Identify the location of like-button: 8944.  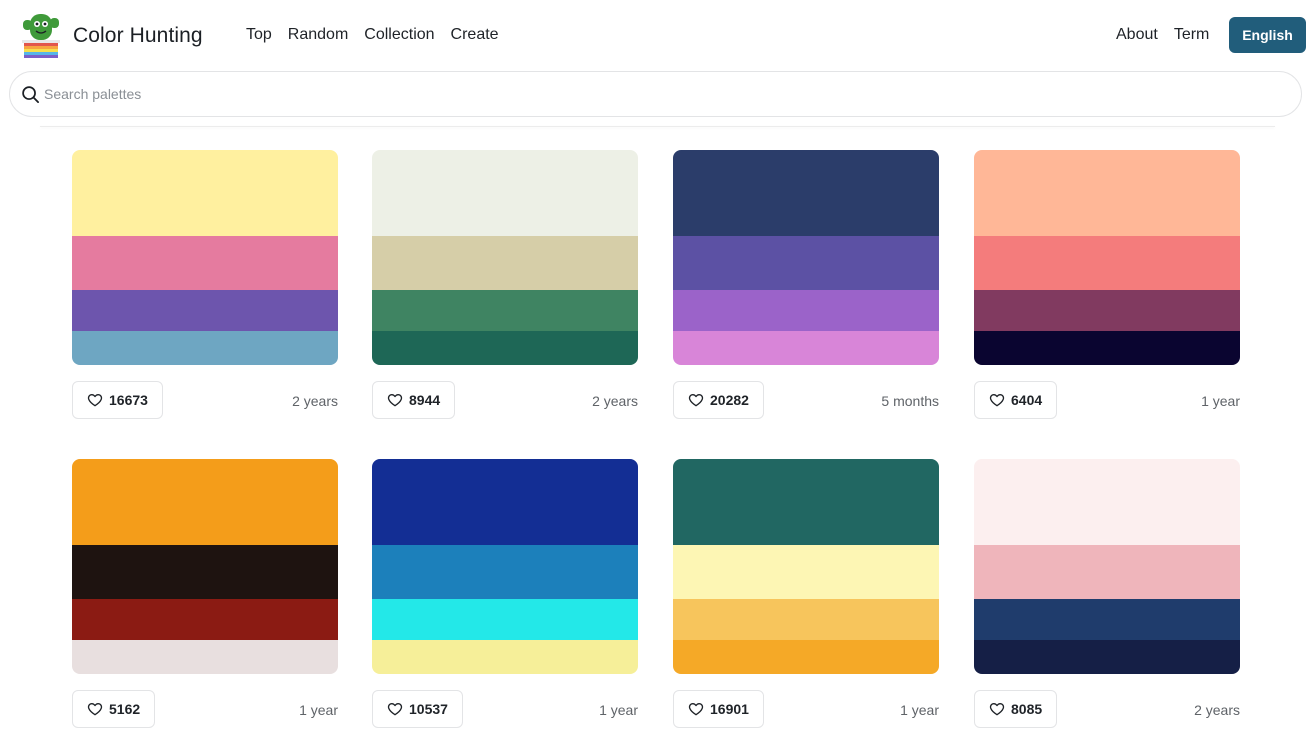
(414, 400).